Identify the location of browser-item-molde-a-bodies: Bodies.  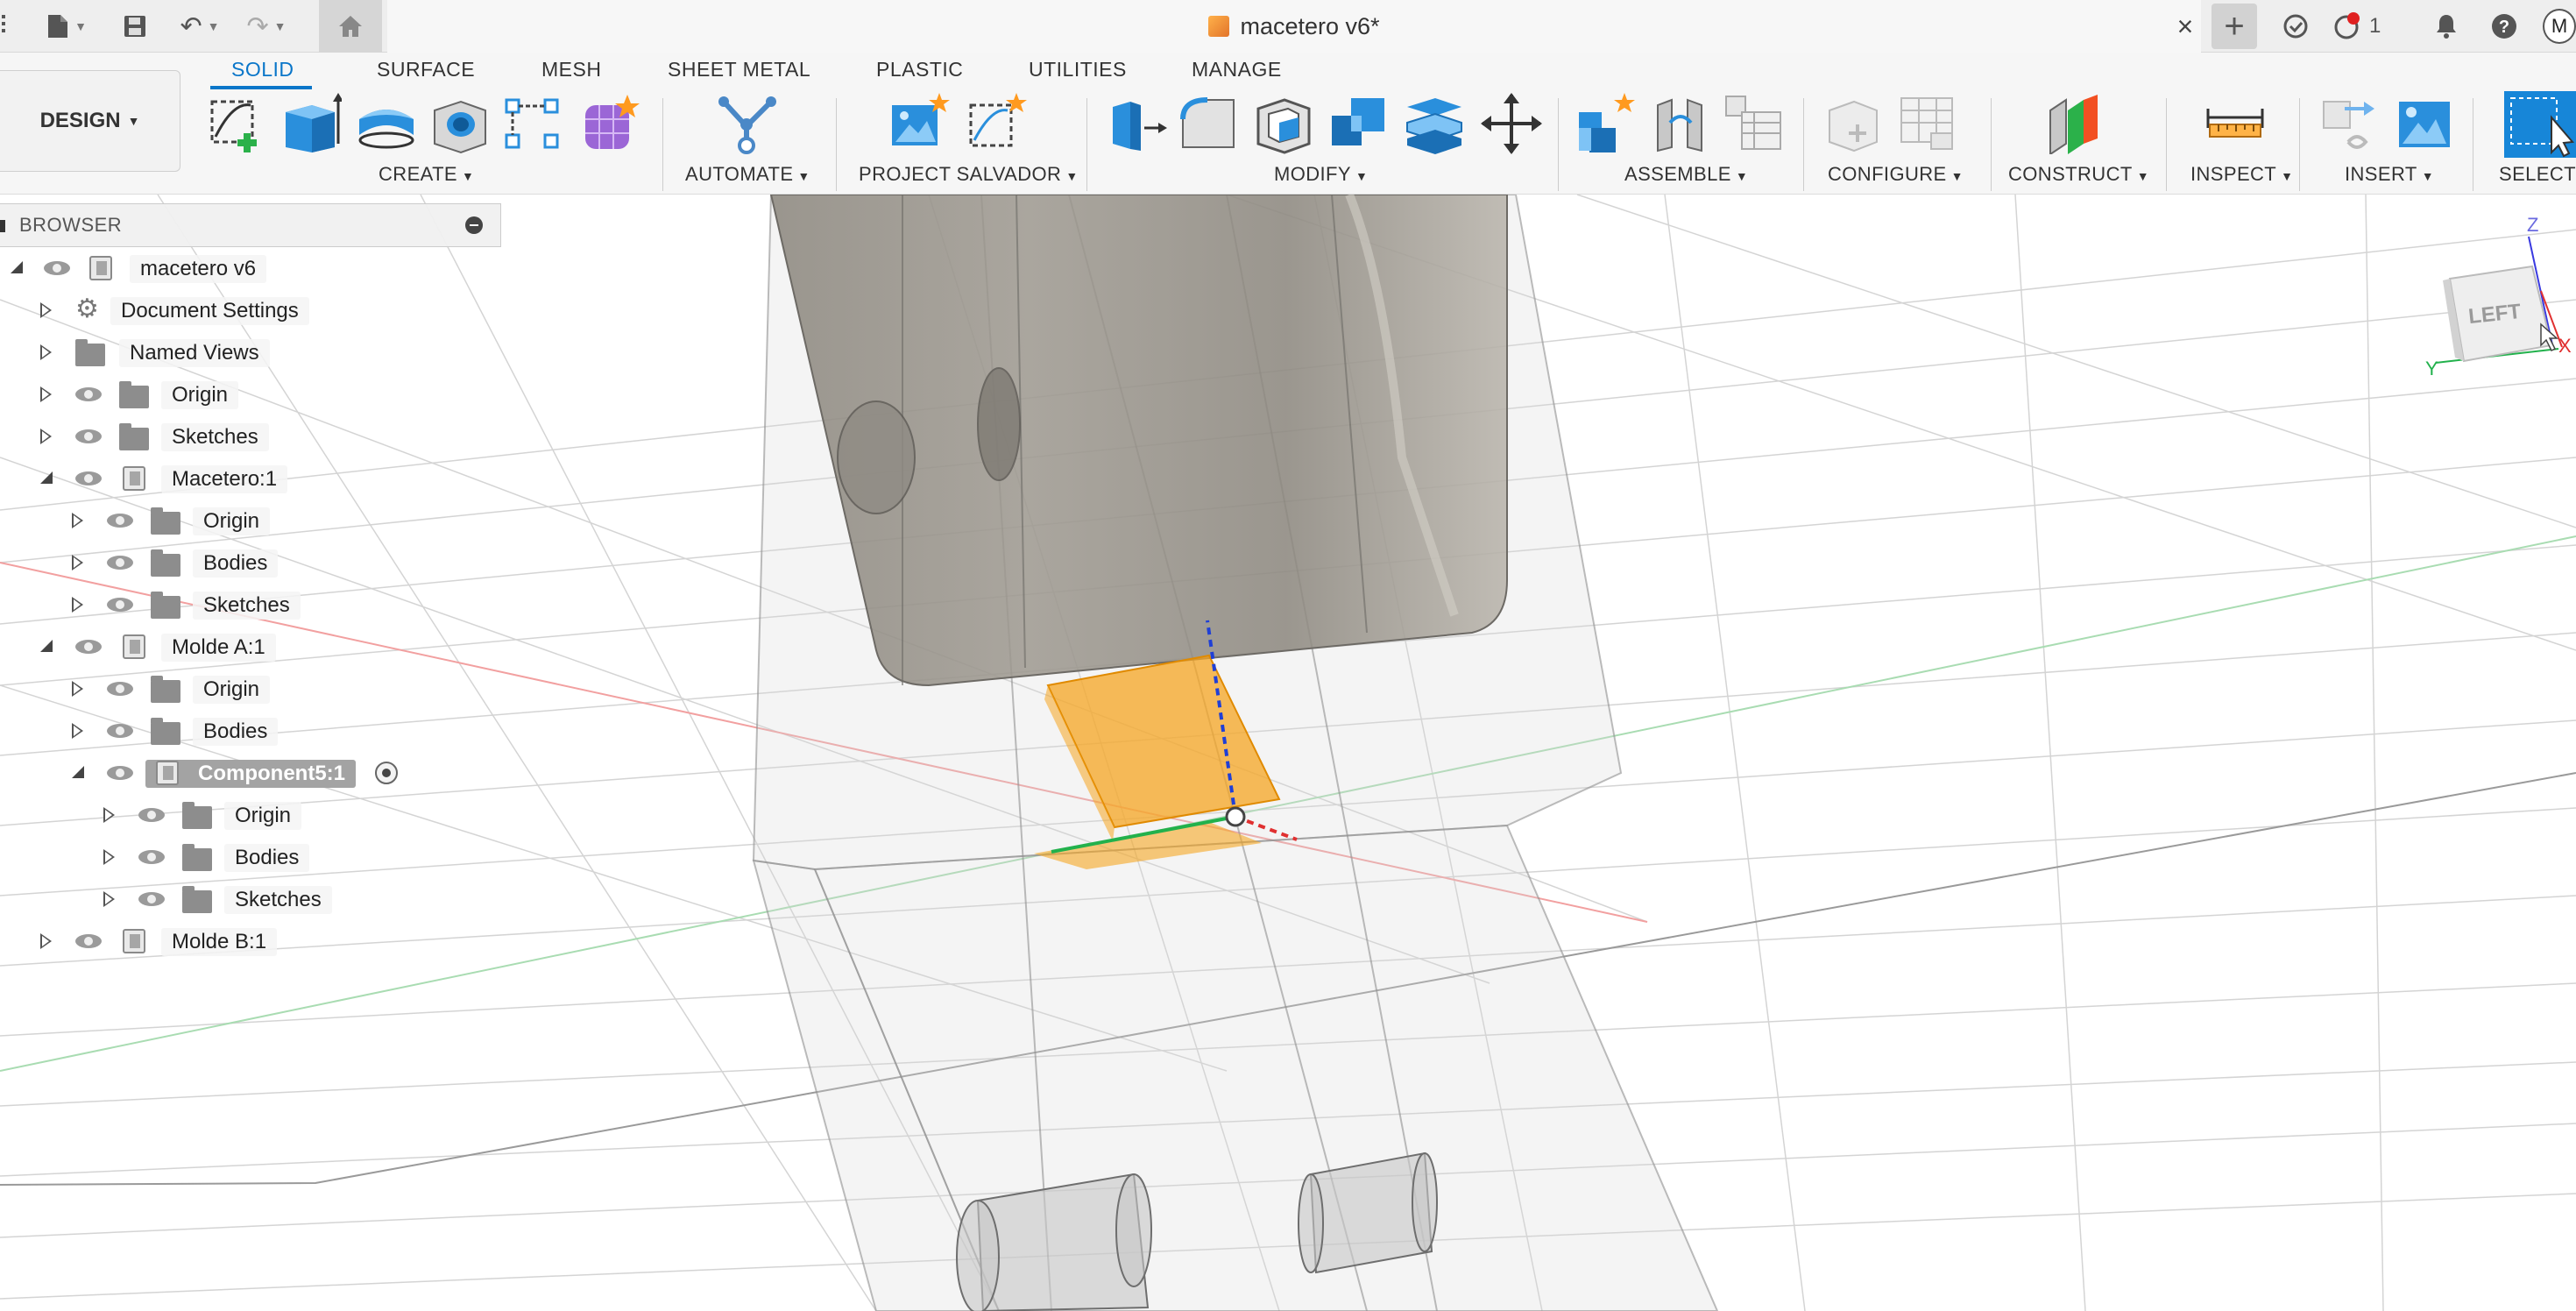
(250, 731).